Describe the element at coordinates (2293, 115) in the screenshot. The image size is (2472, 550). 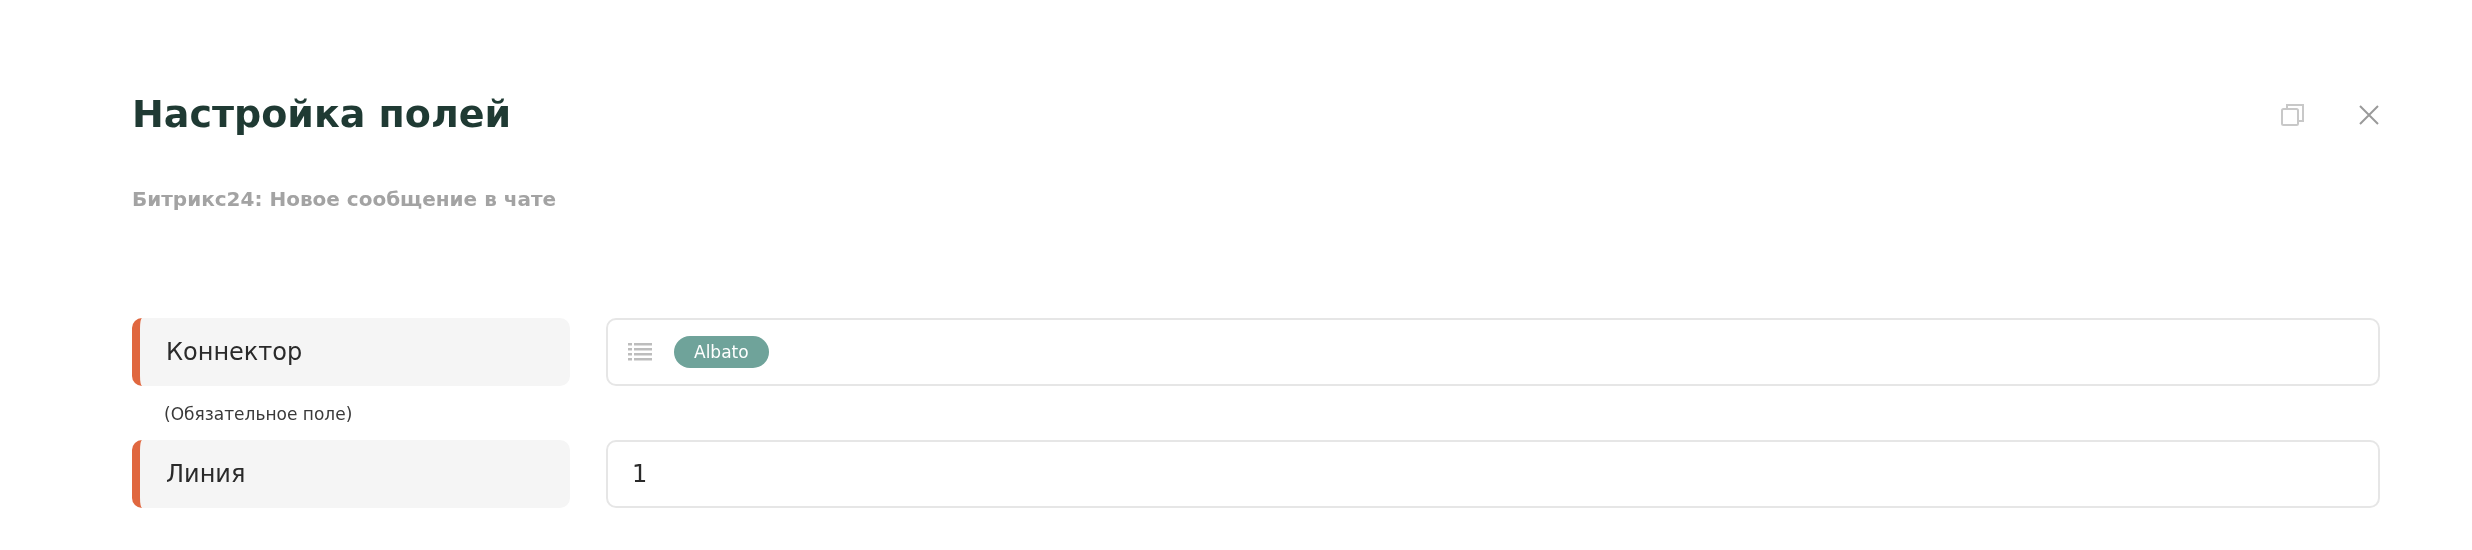
I see `copy-icon` at that location.